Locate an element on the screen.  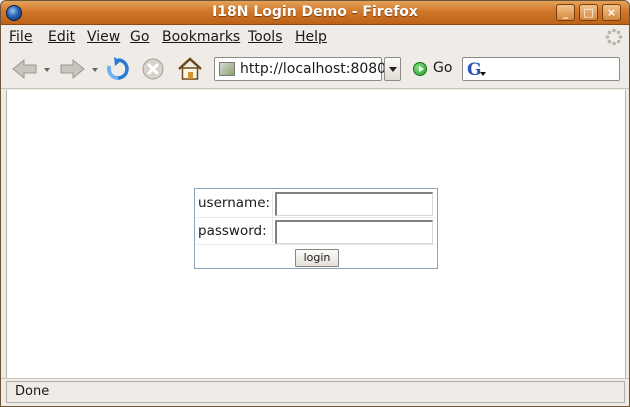
close-button: × is located at coordinates (611, 12).